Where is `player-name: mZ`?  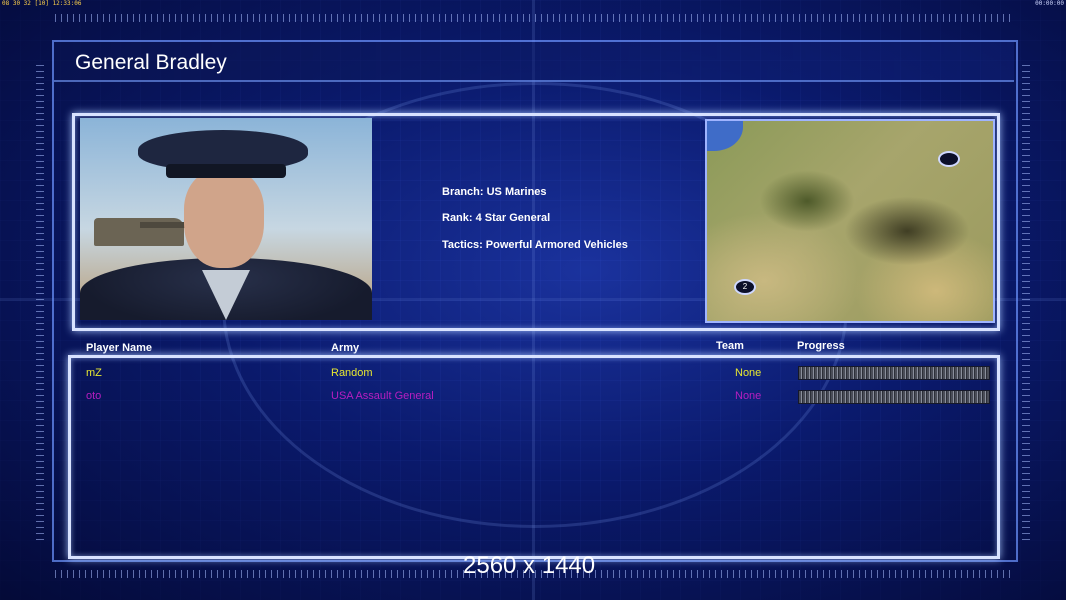
player-name: mZ is located at coordinates (94, 373).